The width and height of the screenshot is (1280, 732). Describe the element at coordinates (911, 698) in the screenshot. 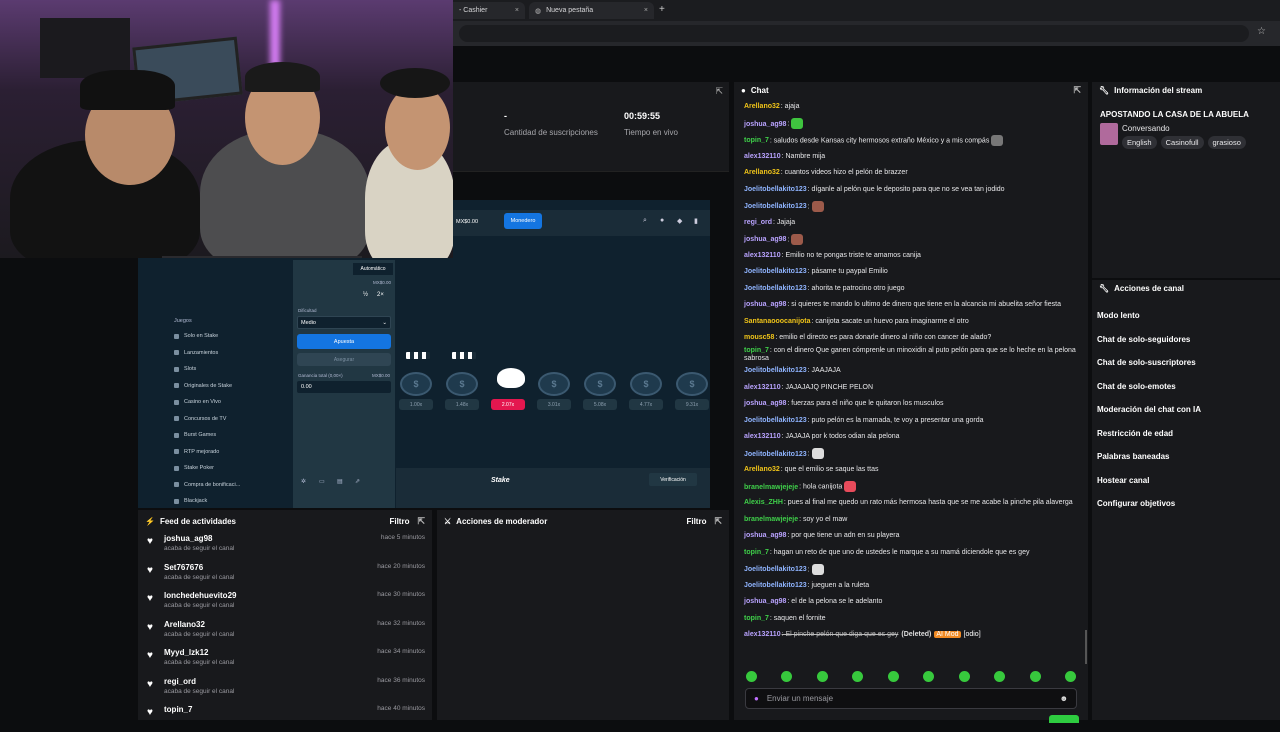

I see `chat-input: ● Enviar un mensaje ☻` at that location.